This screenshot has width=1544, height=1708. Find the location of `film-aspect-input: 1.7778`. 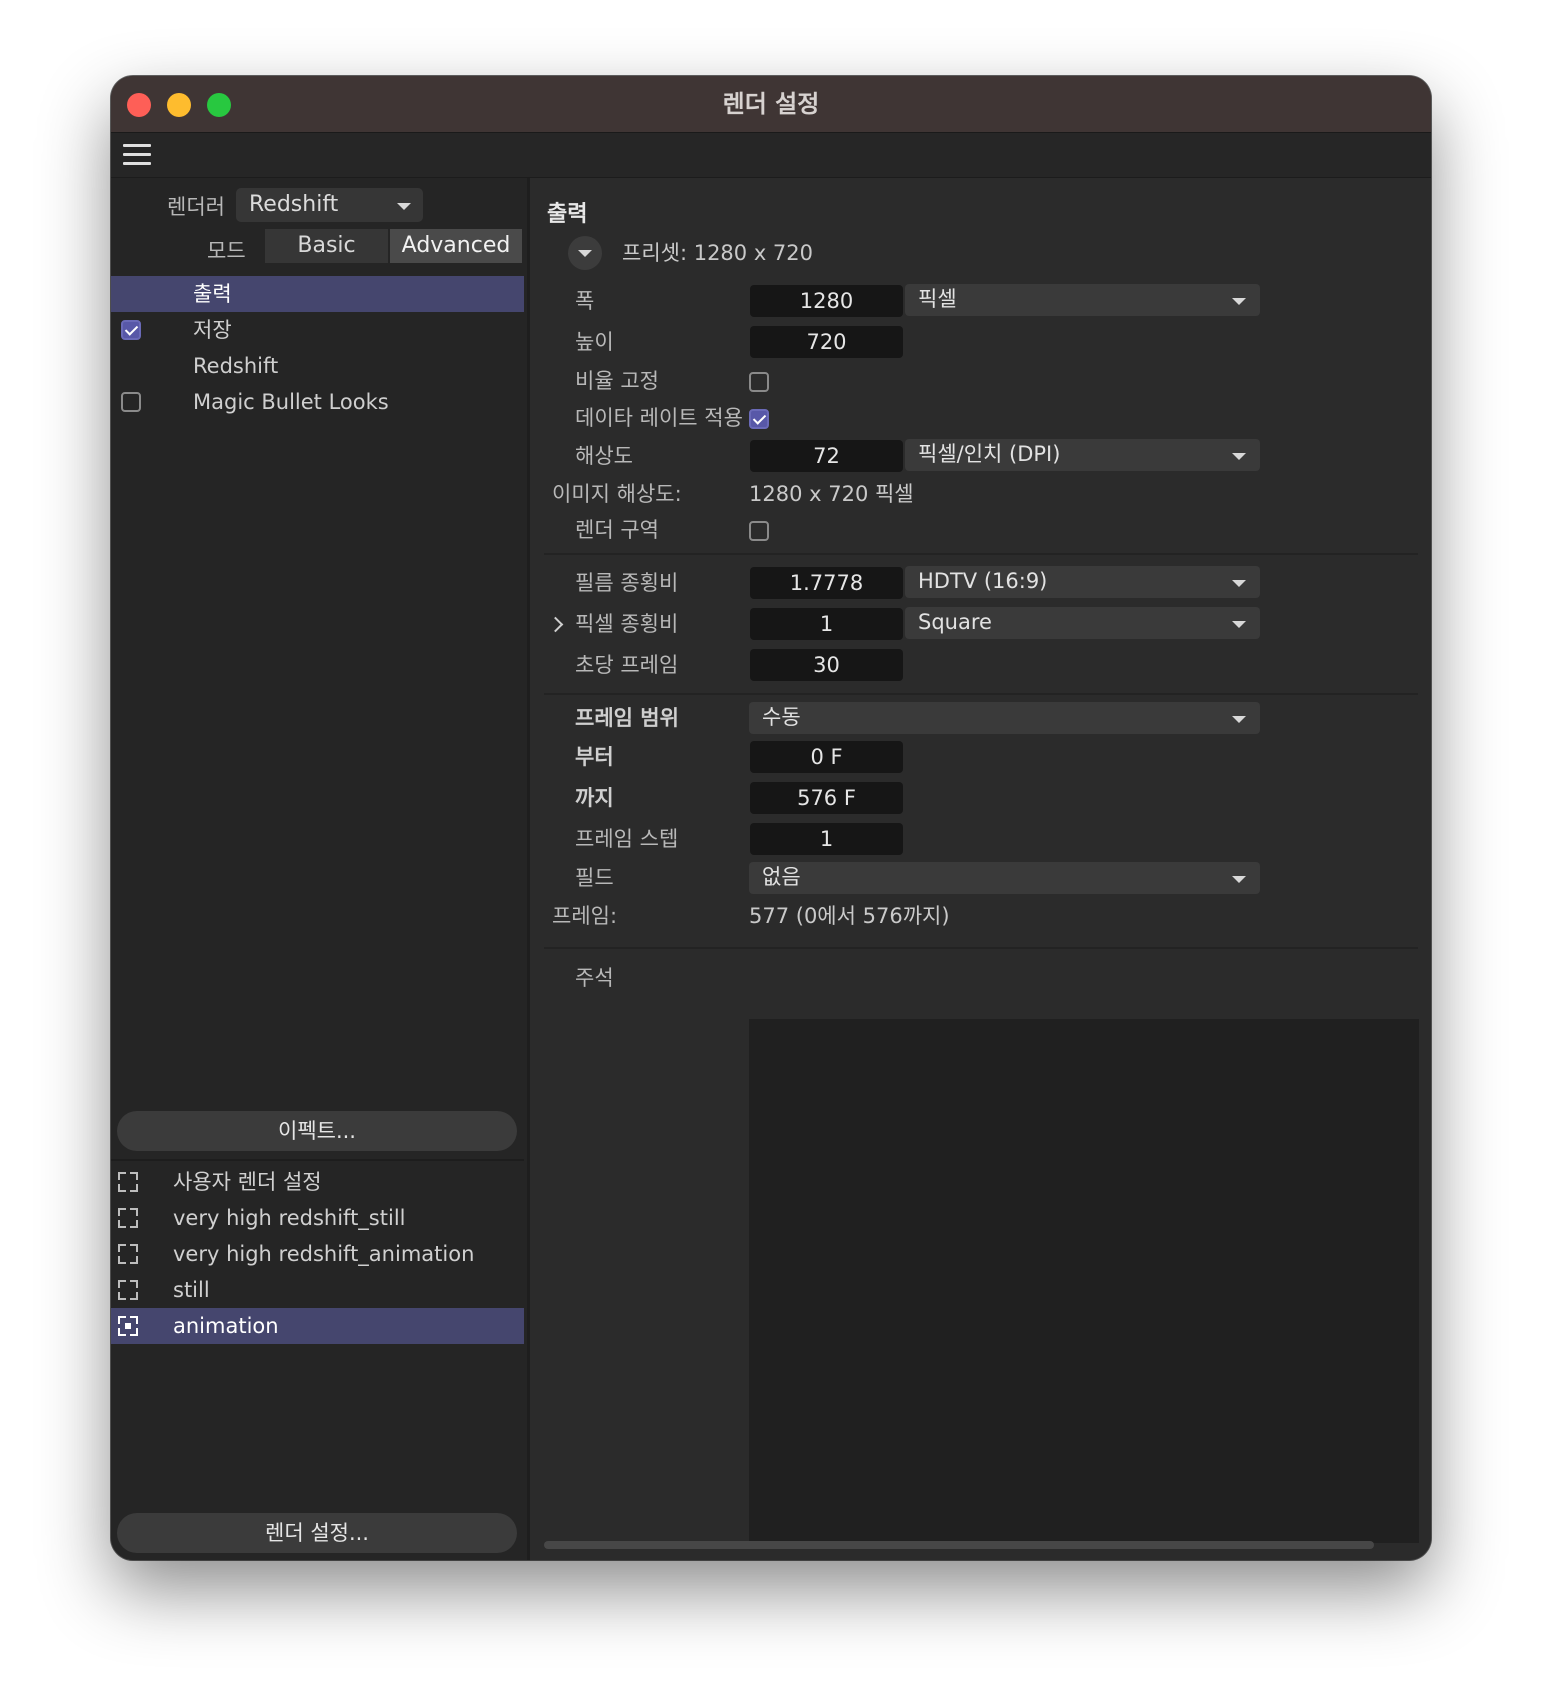

film-aspect-input: 1.7778 is located at coordinates (826, 583).